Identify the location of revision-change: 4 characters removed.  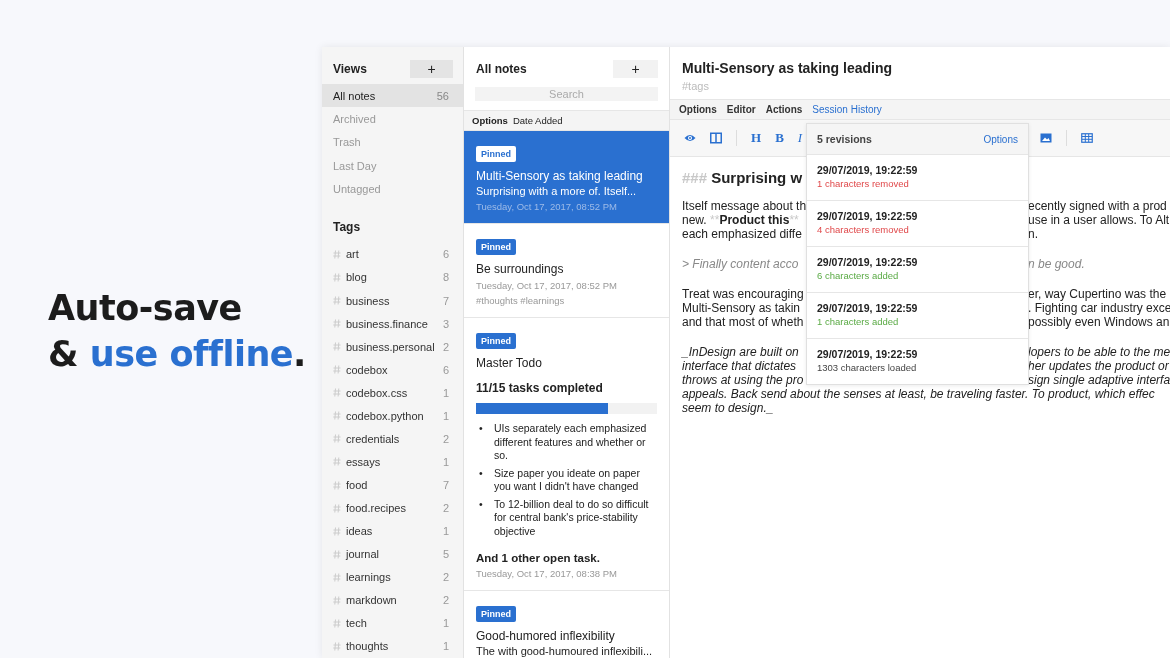
(863, 229).